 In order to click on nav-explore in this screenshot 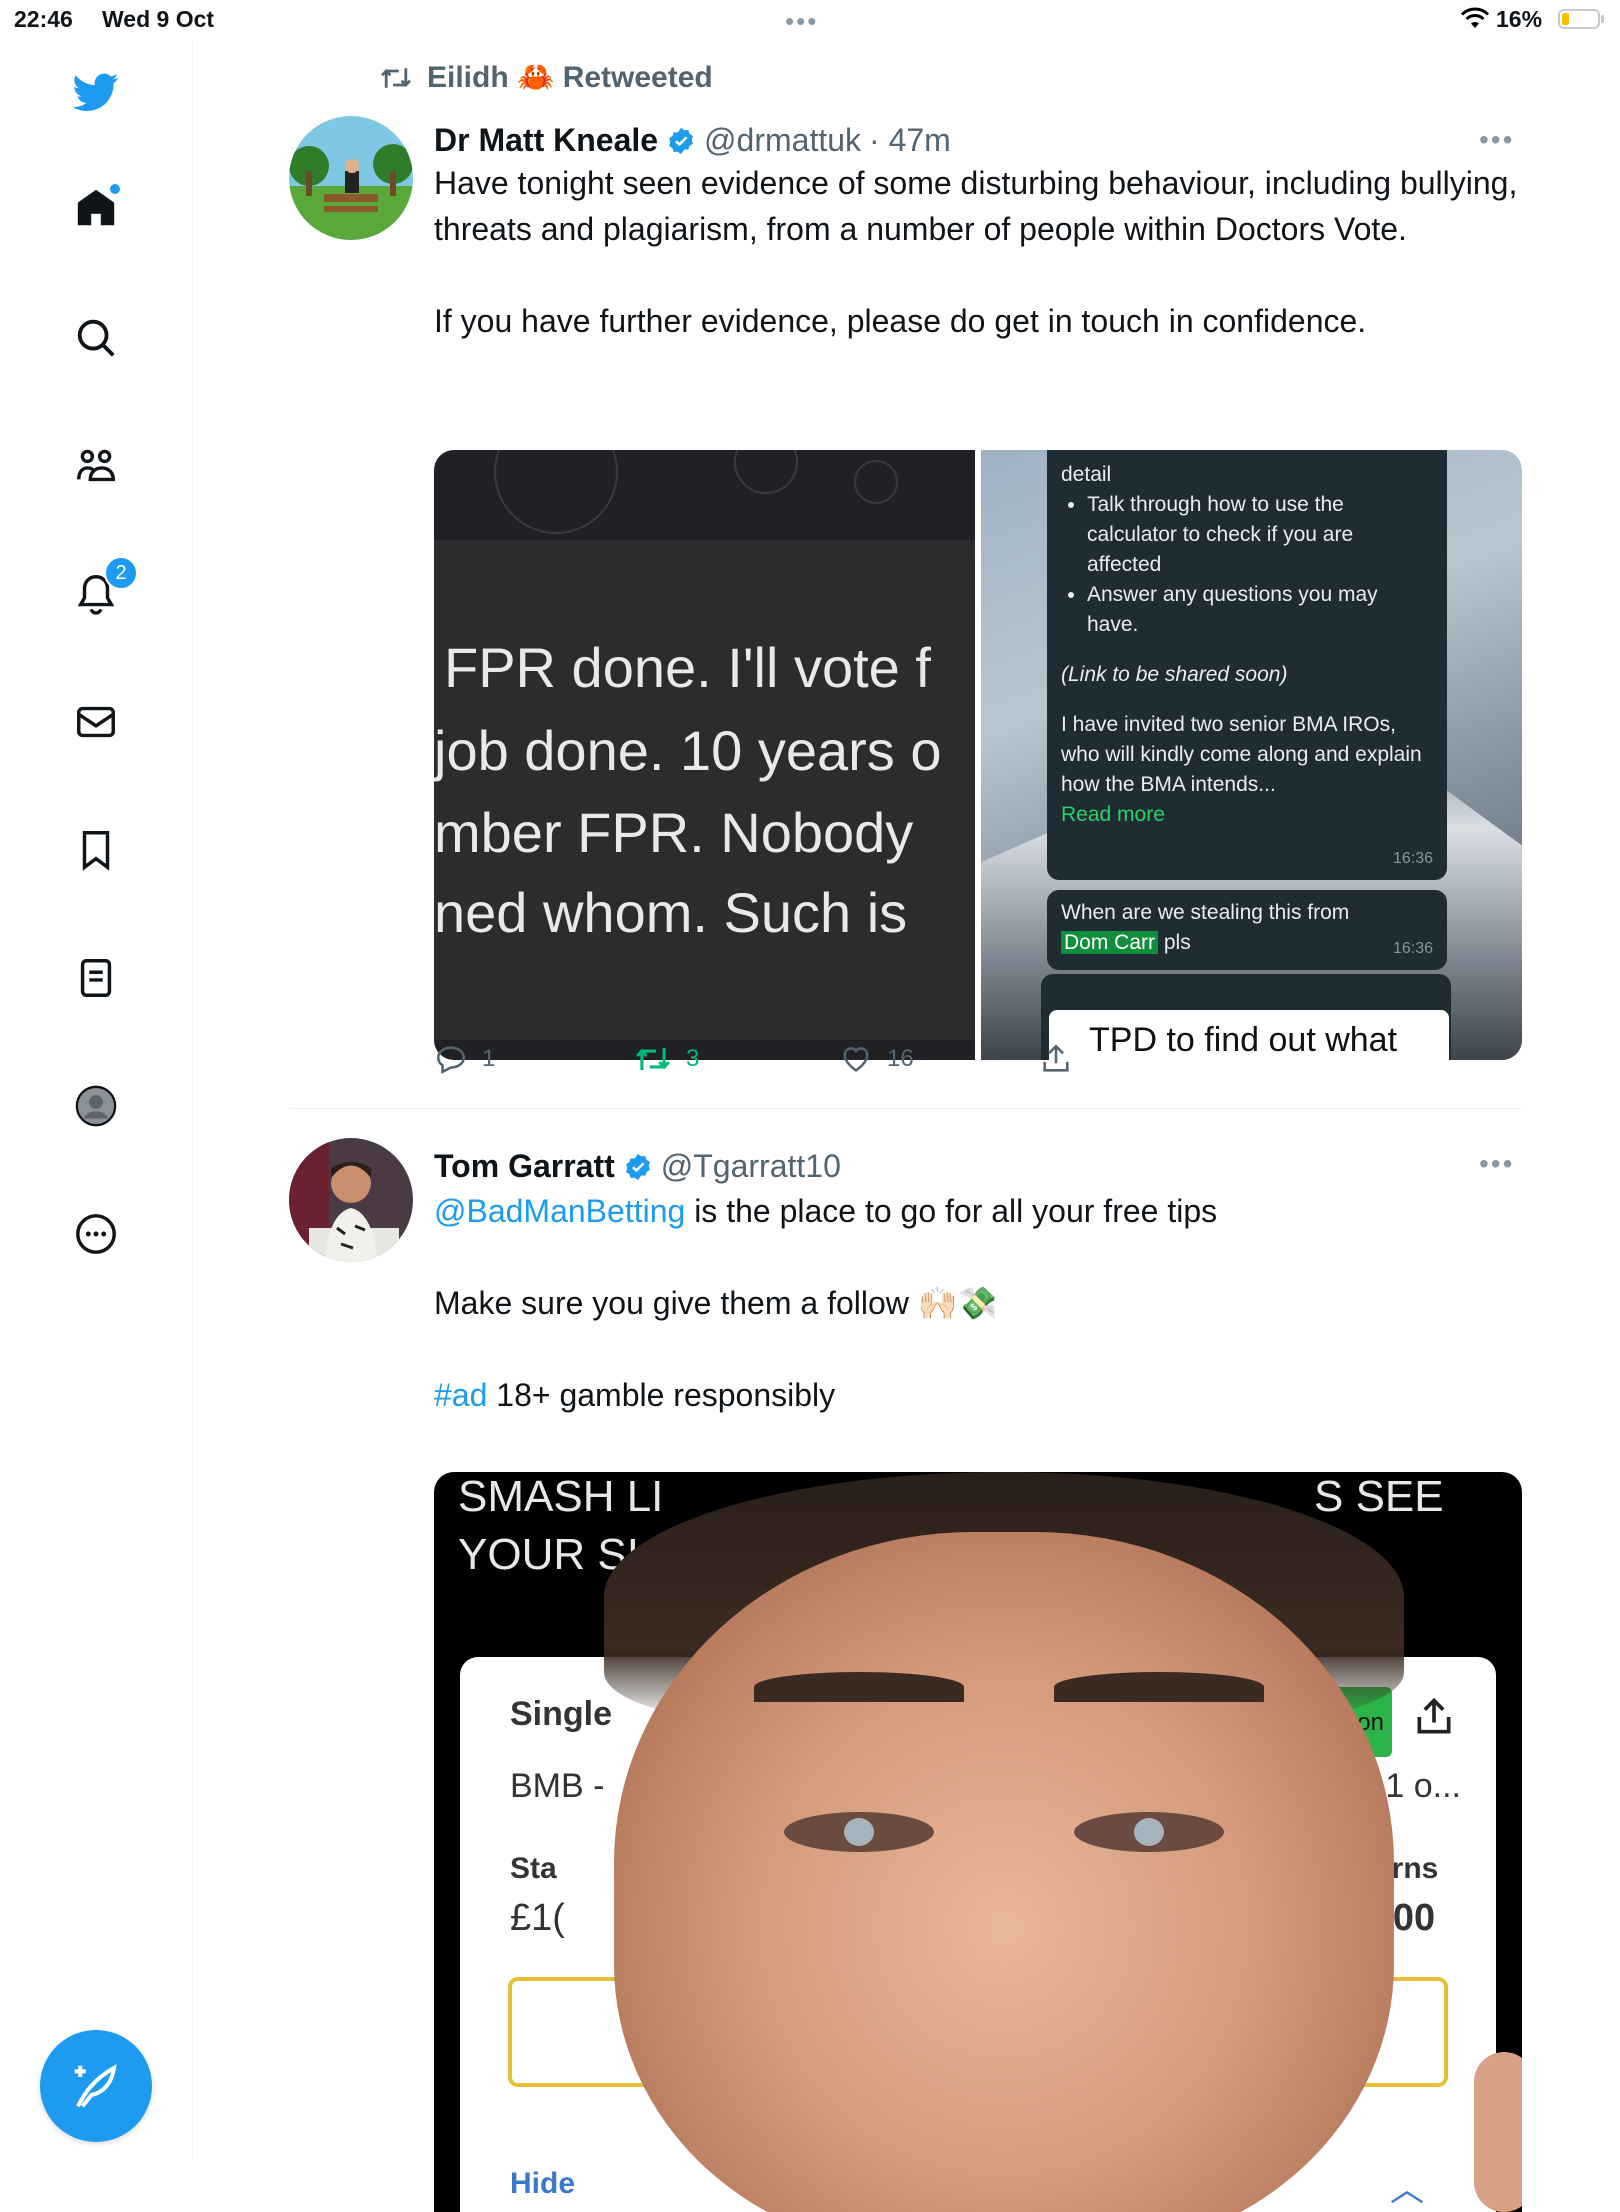, I will do `click(96, 338)`.